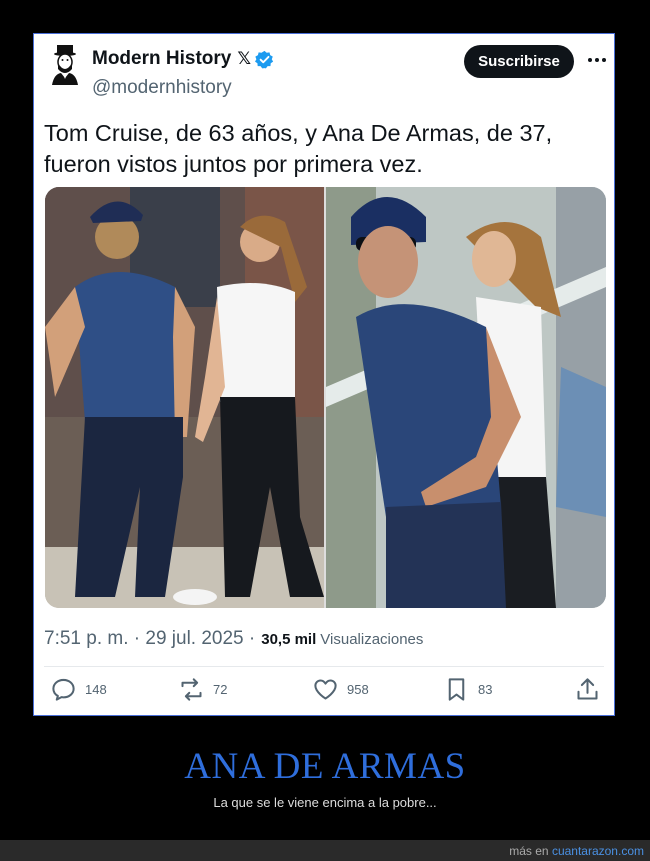  I want to click on tweet-text-line-2: fueron vistos juntos por primera vez., so click(233, 164).